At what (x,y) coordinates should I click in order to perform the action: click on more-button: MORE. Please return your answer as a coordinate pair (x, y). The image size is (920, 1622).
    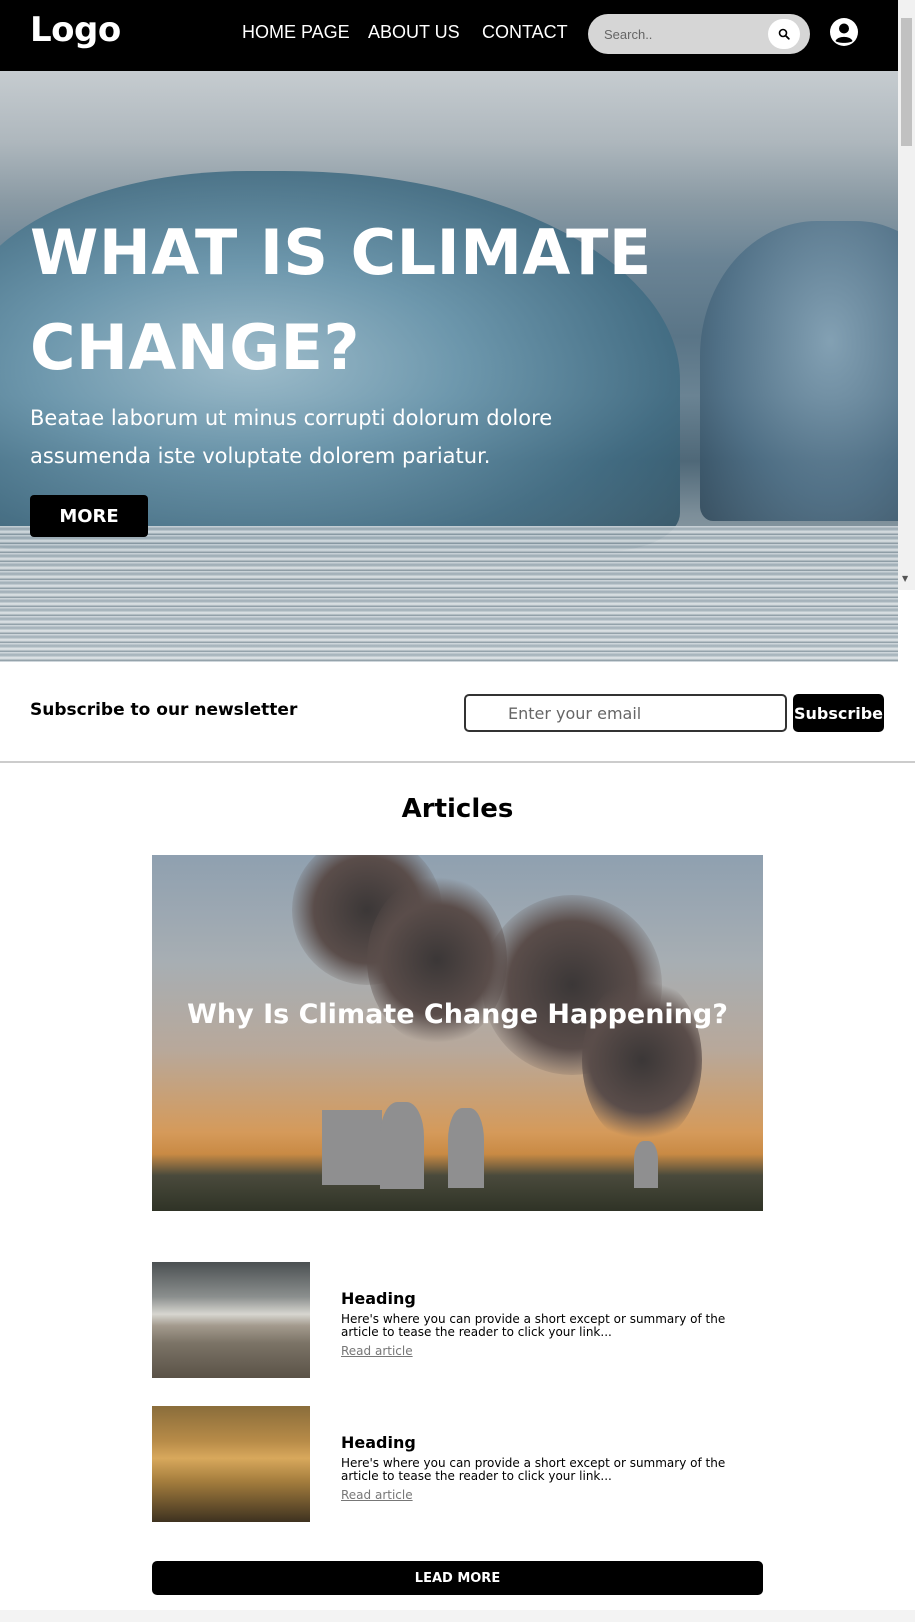
    Looking at the image, I should click on (89, 516).